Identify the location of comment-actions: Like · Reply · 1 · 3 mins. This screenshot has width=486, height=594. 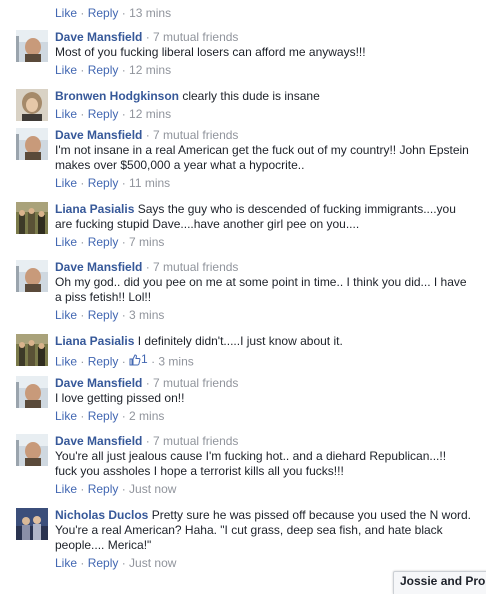
(124, 360).